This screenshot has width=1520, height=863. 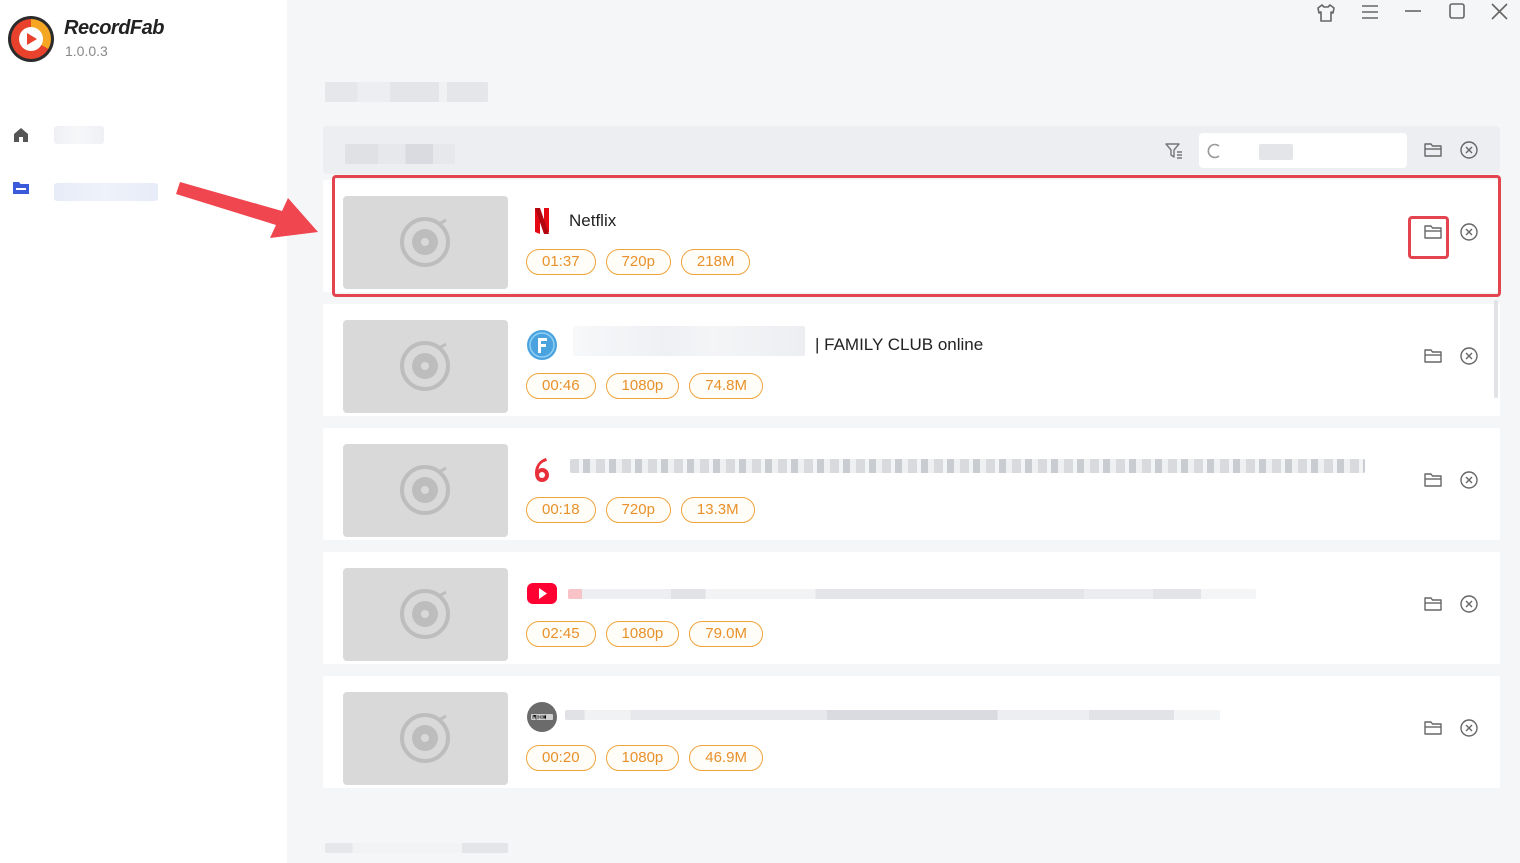 I want to click on recording-tags: 00:20 1080p 46.9M, so click(x=644, y=758).